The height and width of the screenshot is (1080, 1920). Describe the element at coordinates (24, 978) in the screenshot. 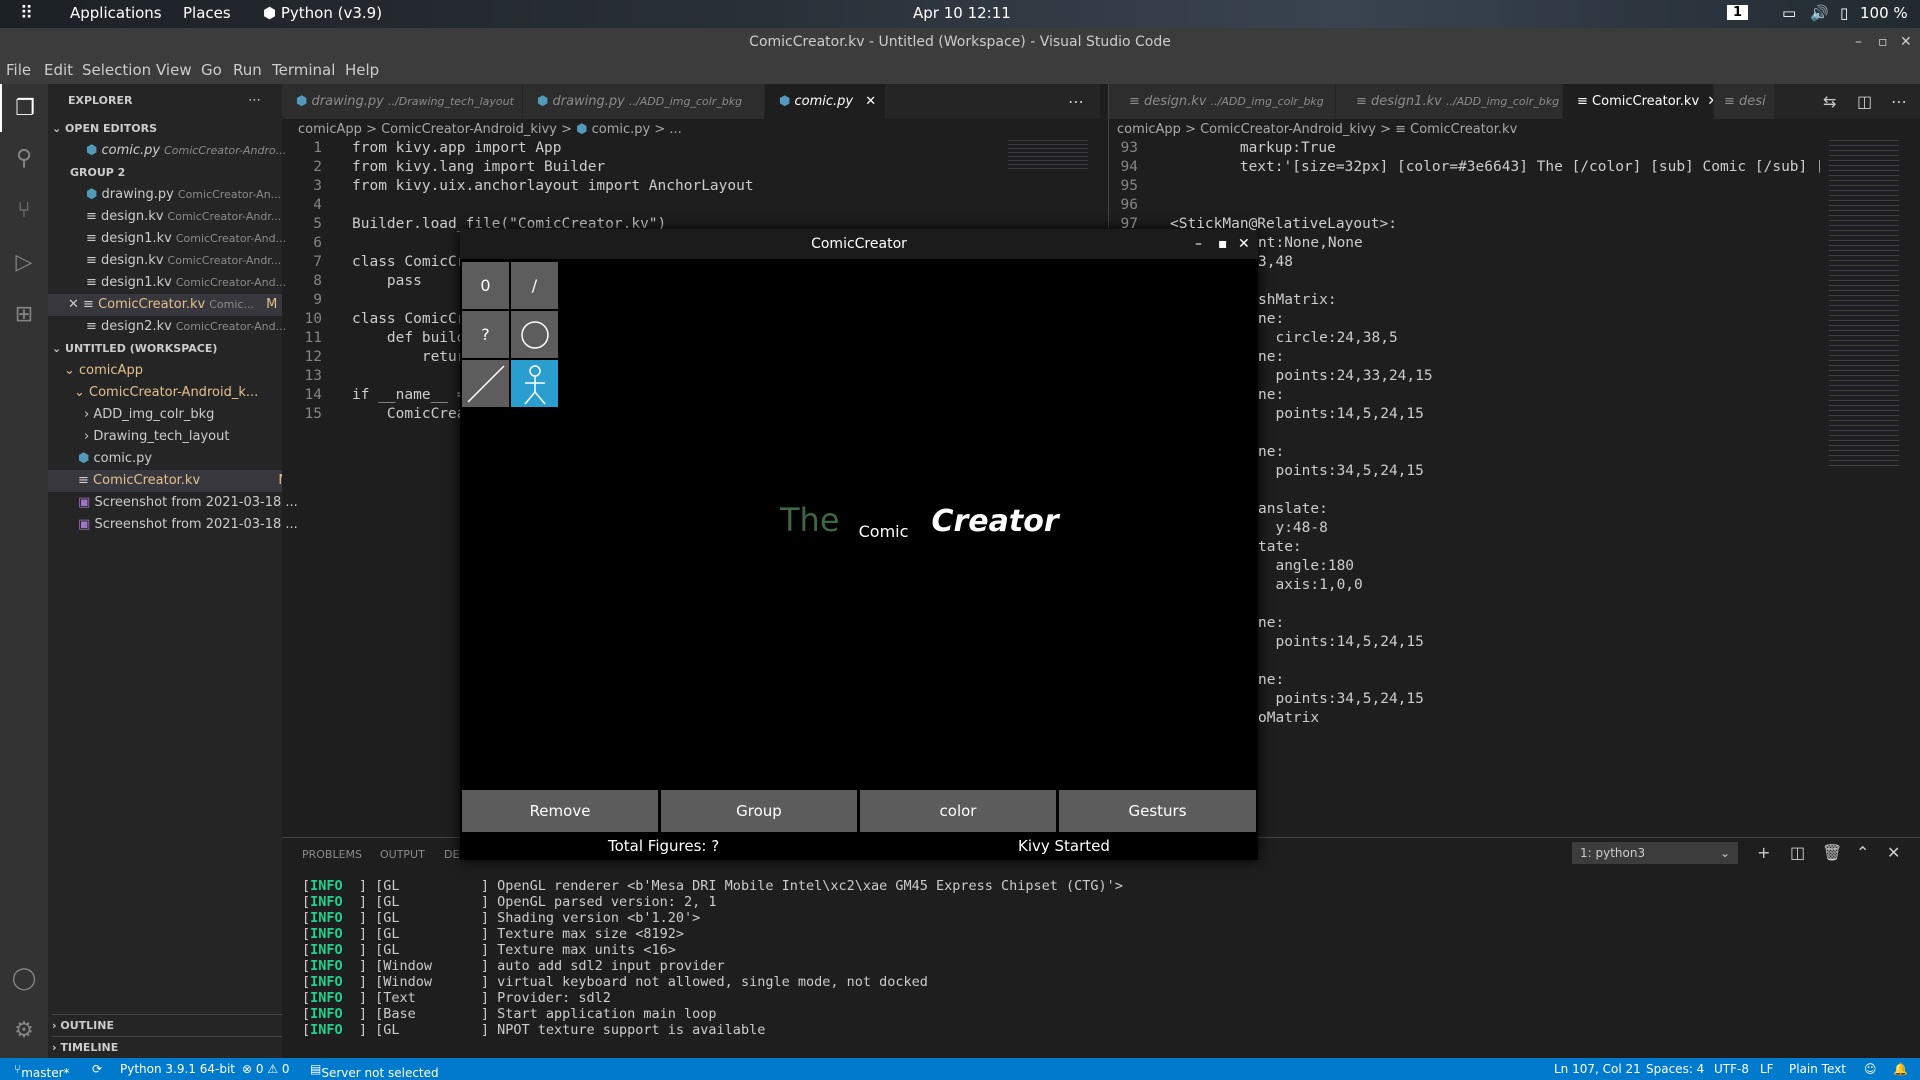

I see `account-icon: ◯` at that location.